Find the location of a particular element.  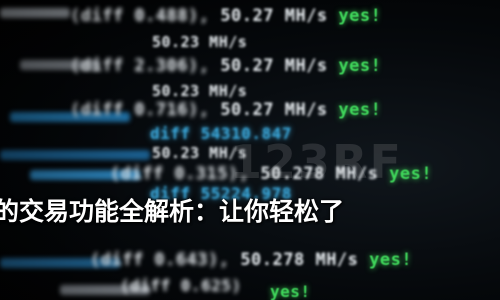

diff-text: (diff 0.716), is located at coordinates (140, 110).